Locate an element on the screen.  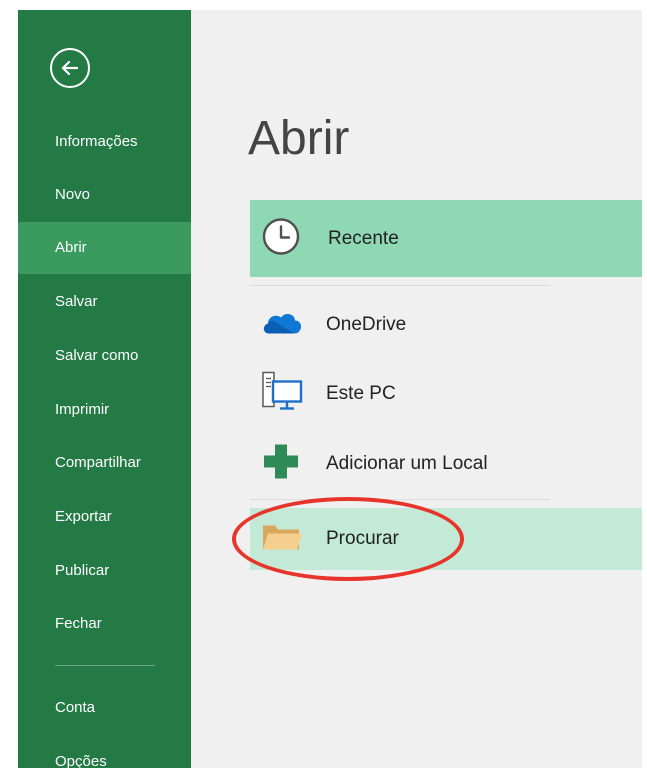
clock-icon is located at coordinates (281, 238).